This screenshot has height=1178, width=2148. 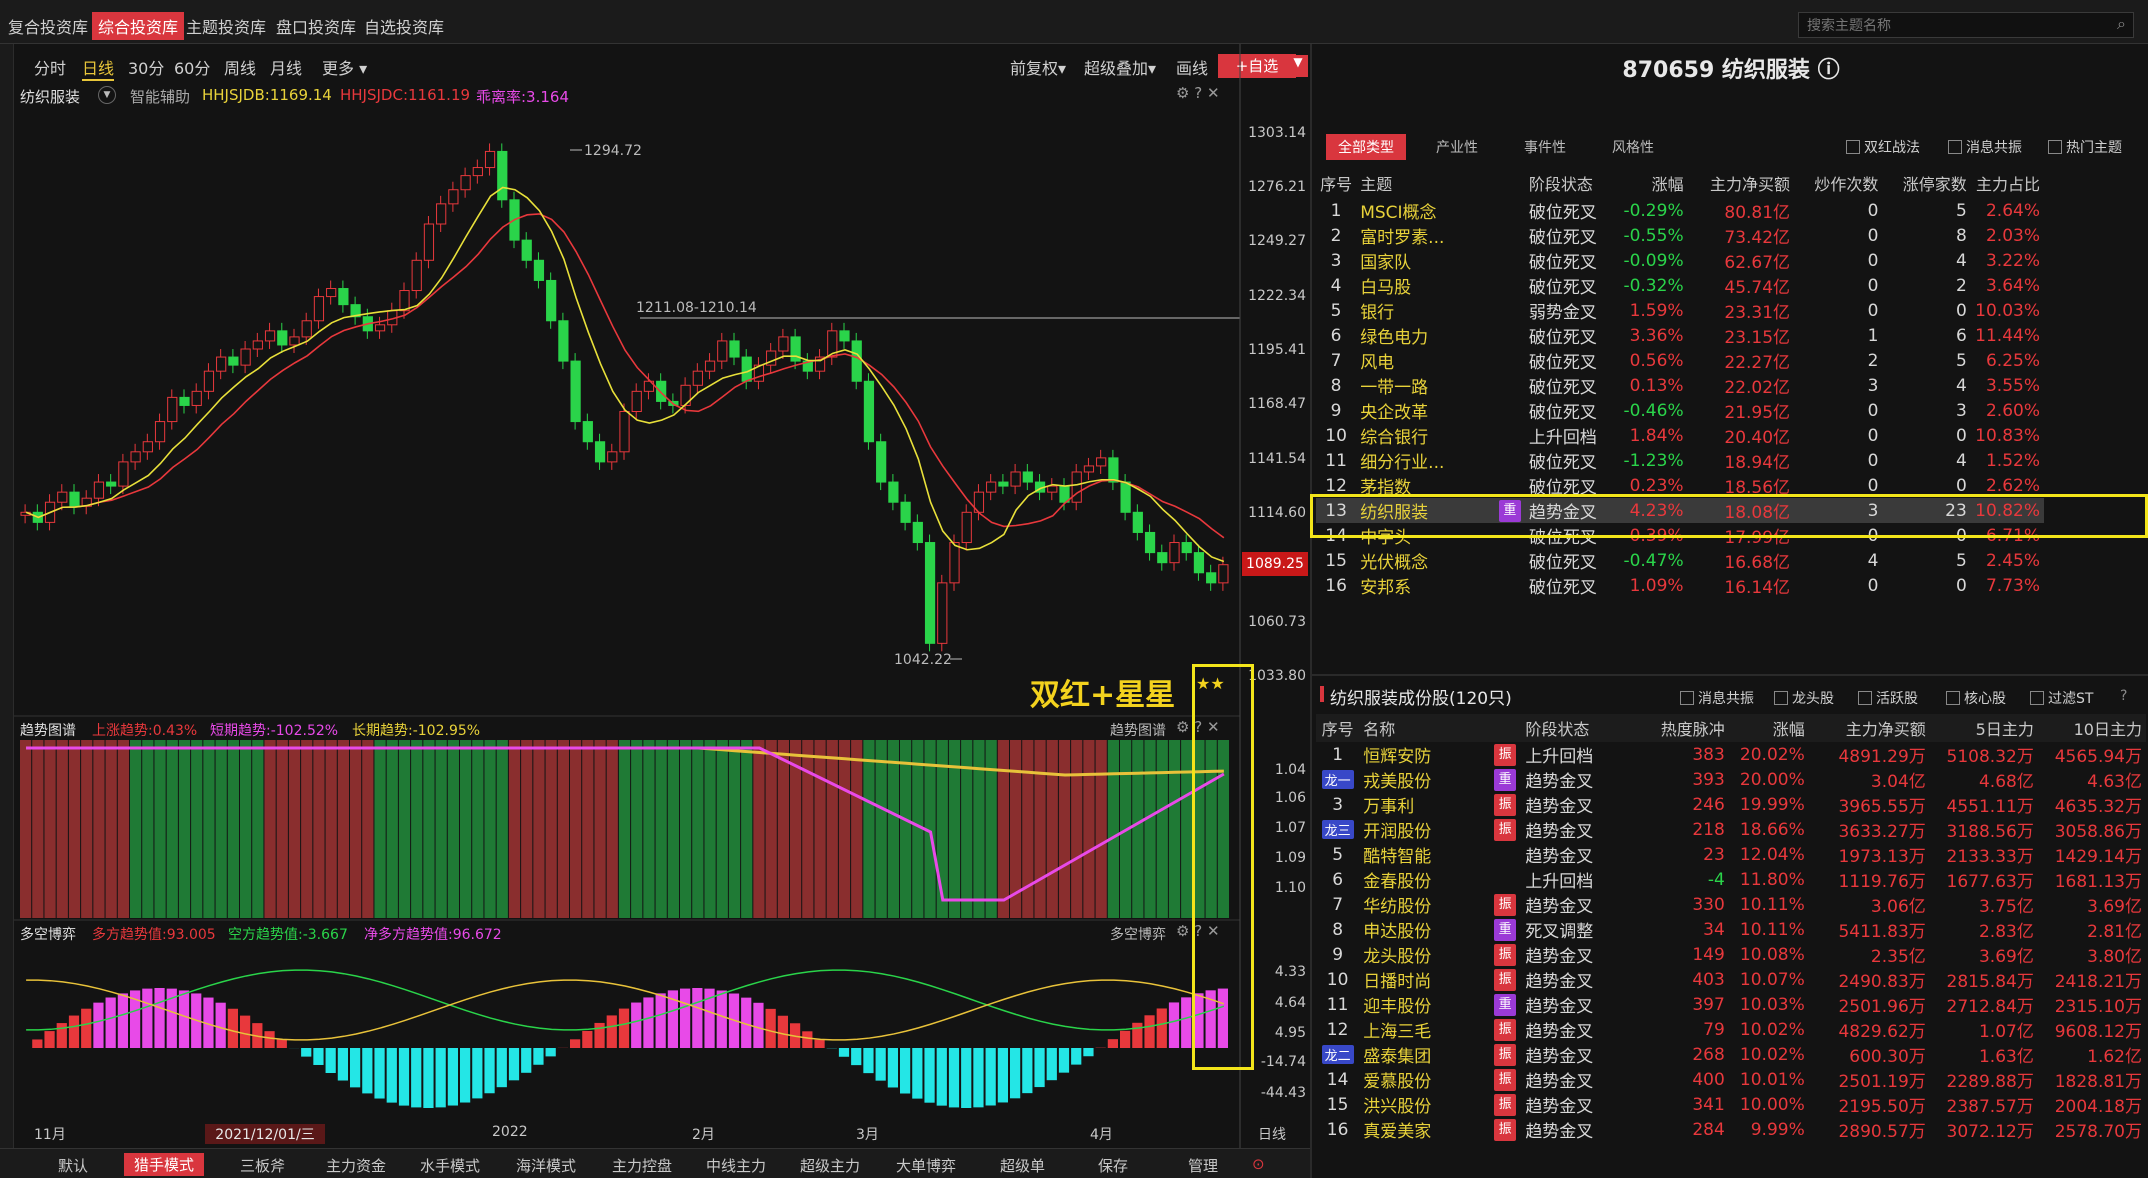 I want to click on stock-col-header: 涨幅, so click(x=1768, y=728).